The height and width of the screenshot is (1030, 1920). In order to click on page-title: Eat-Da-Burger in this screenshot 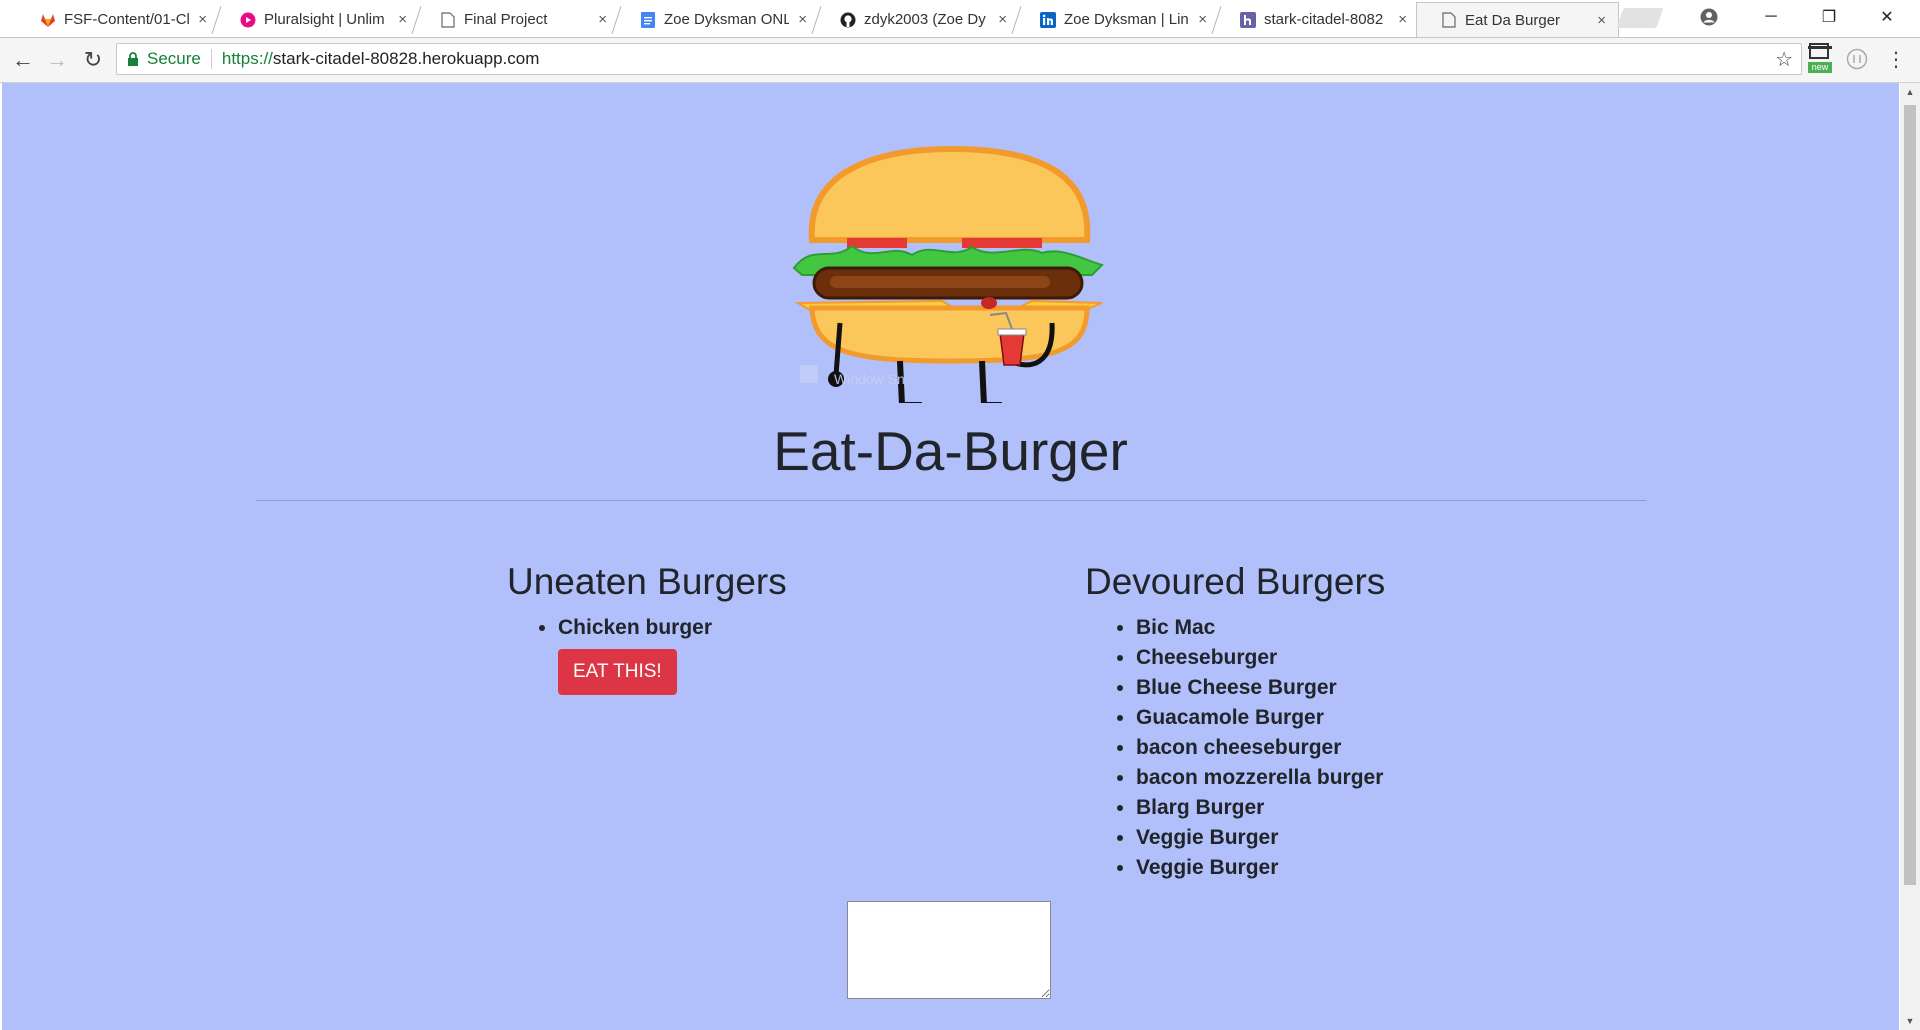, I will do `click(950, 451)`.